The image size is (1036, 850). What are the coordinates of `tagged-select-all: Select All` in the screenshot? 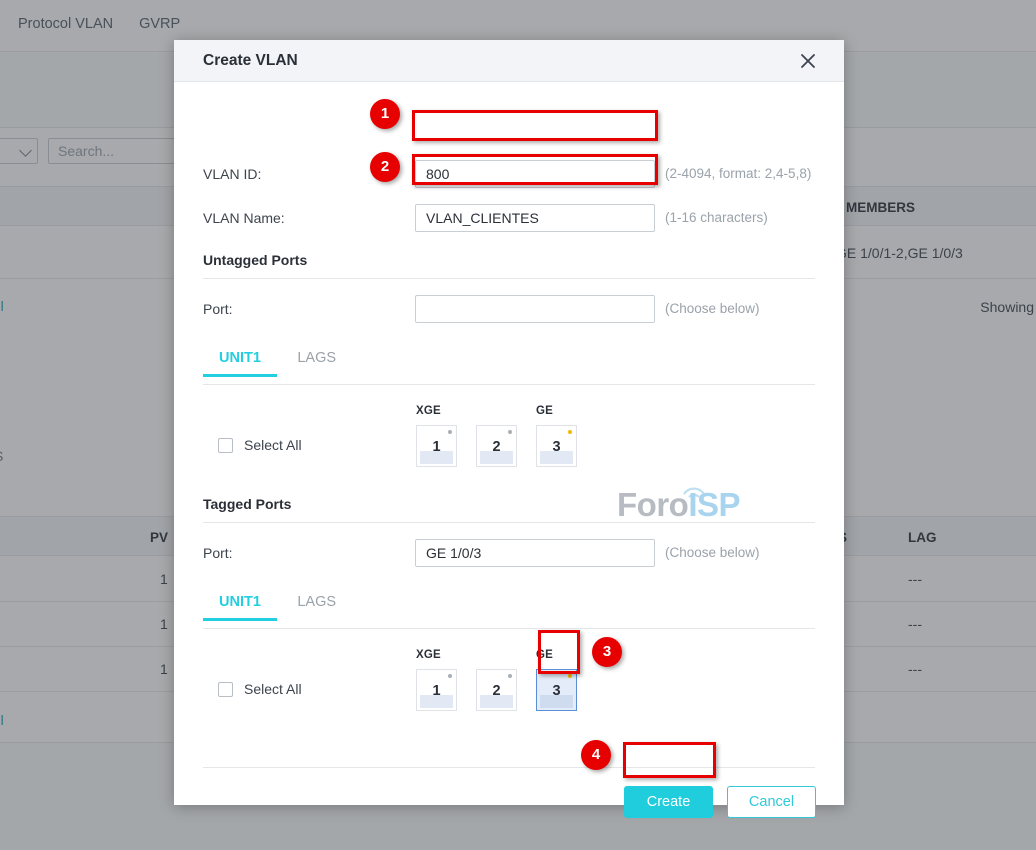 It's located at (260, 689).